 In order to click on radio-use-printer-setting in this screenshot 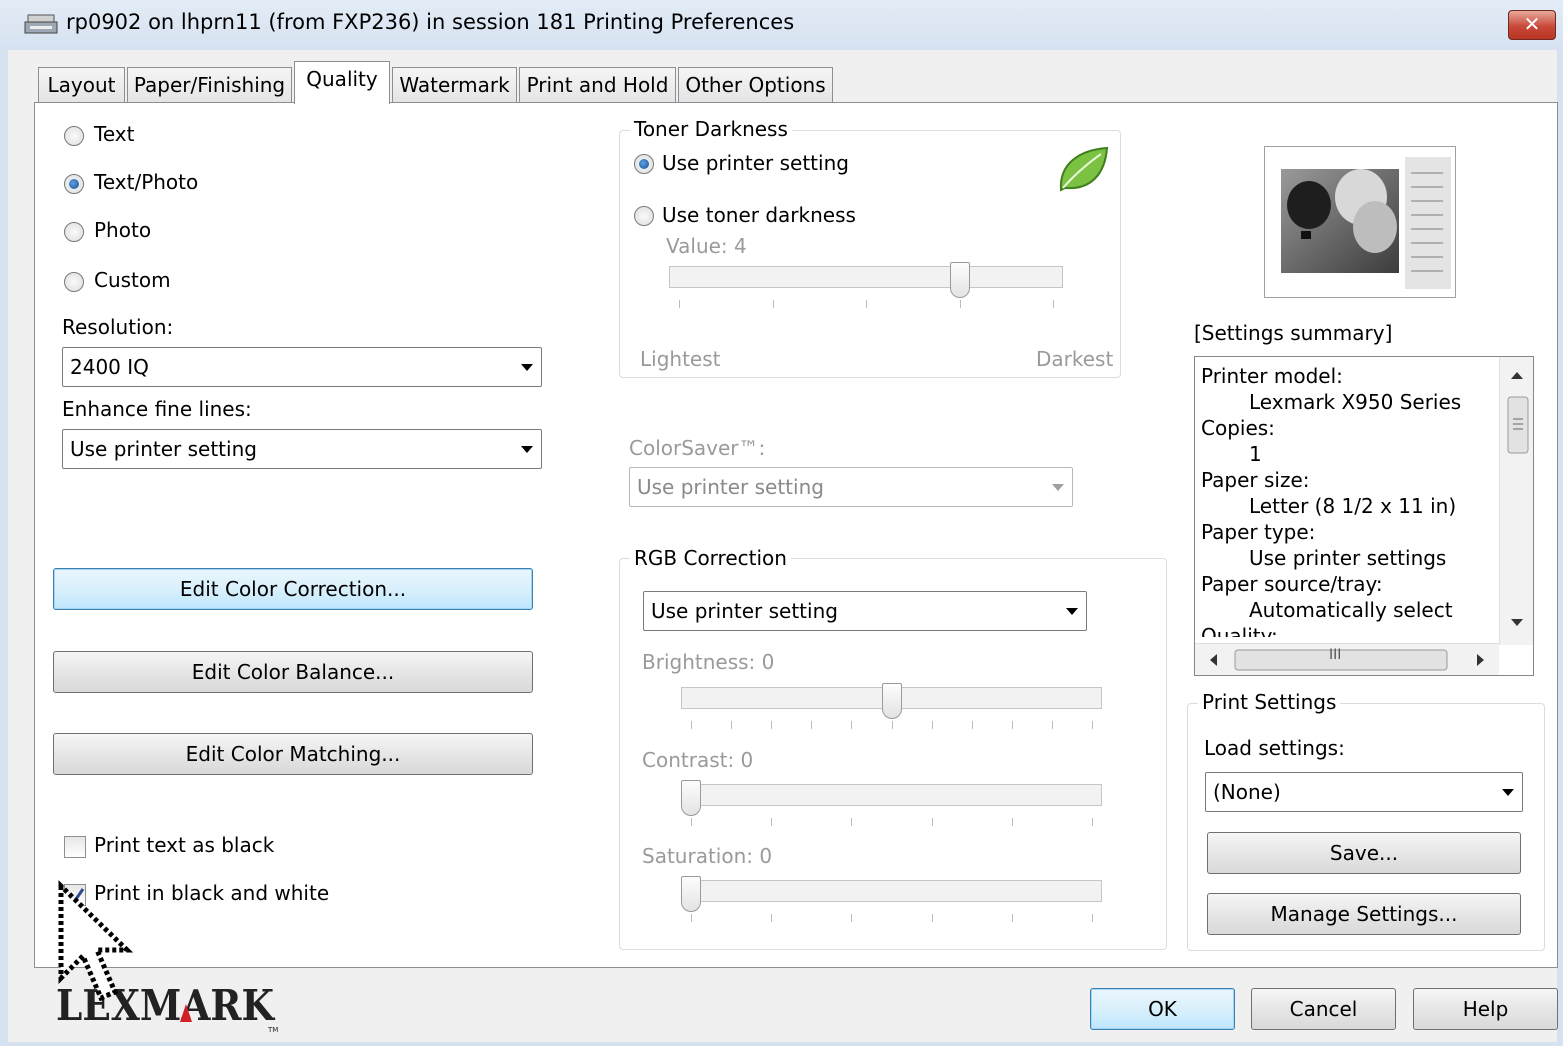, I will do `click(644, 164)`.